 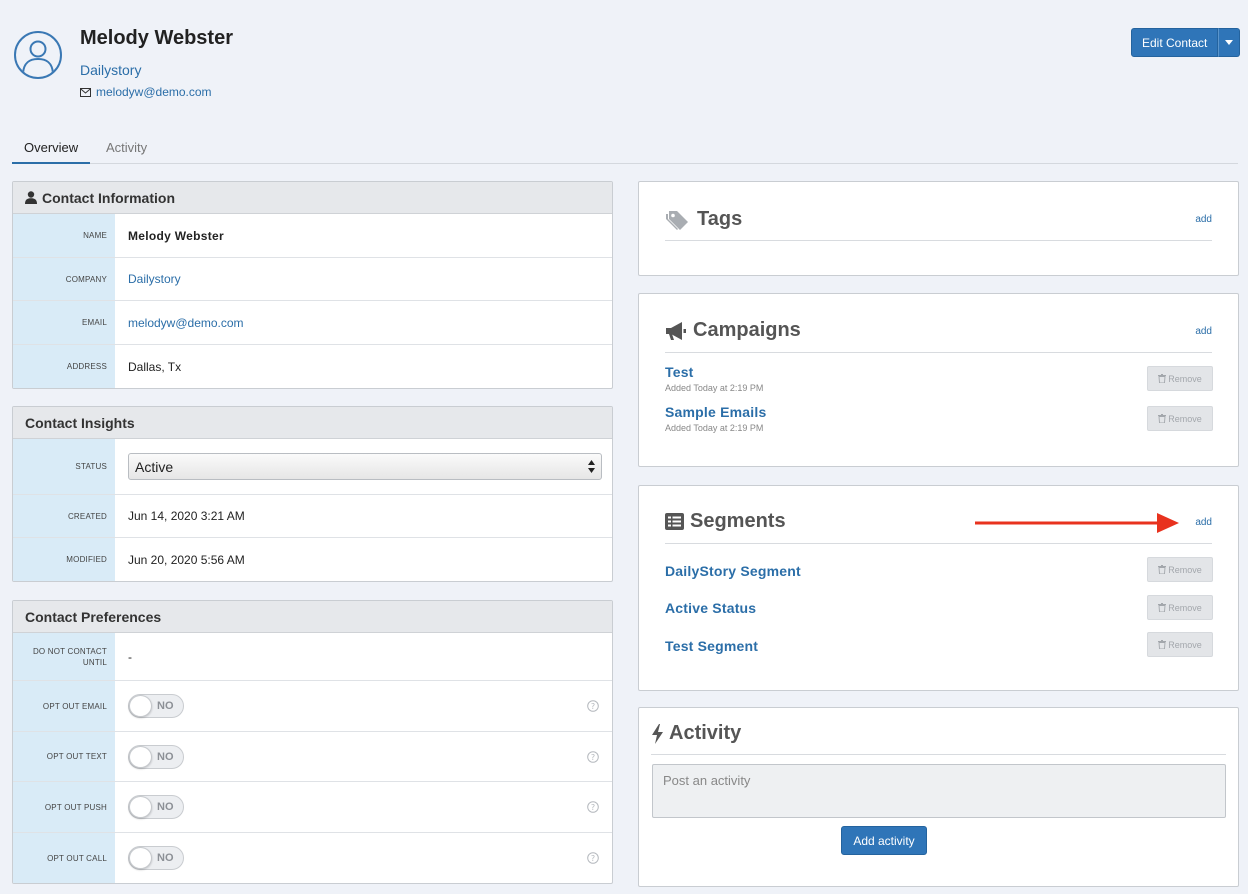 What do you see at coordinates (186, 323) in the screenshot?
I see `email-value-link: melodyw@demo.com` at bounding box center [186, 323].